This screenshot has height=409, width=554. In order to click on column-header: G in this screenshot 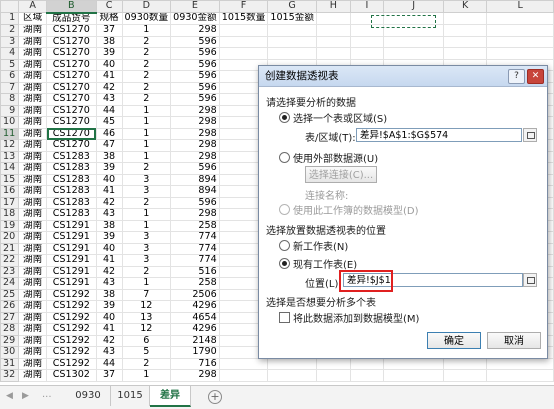, I will do `click(292, 6)`.